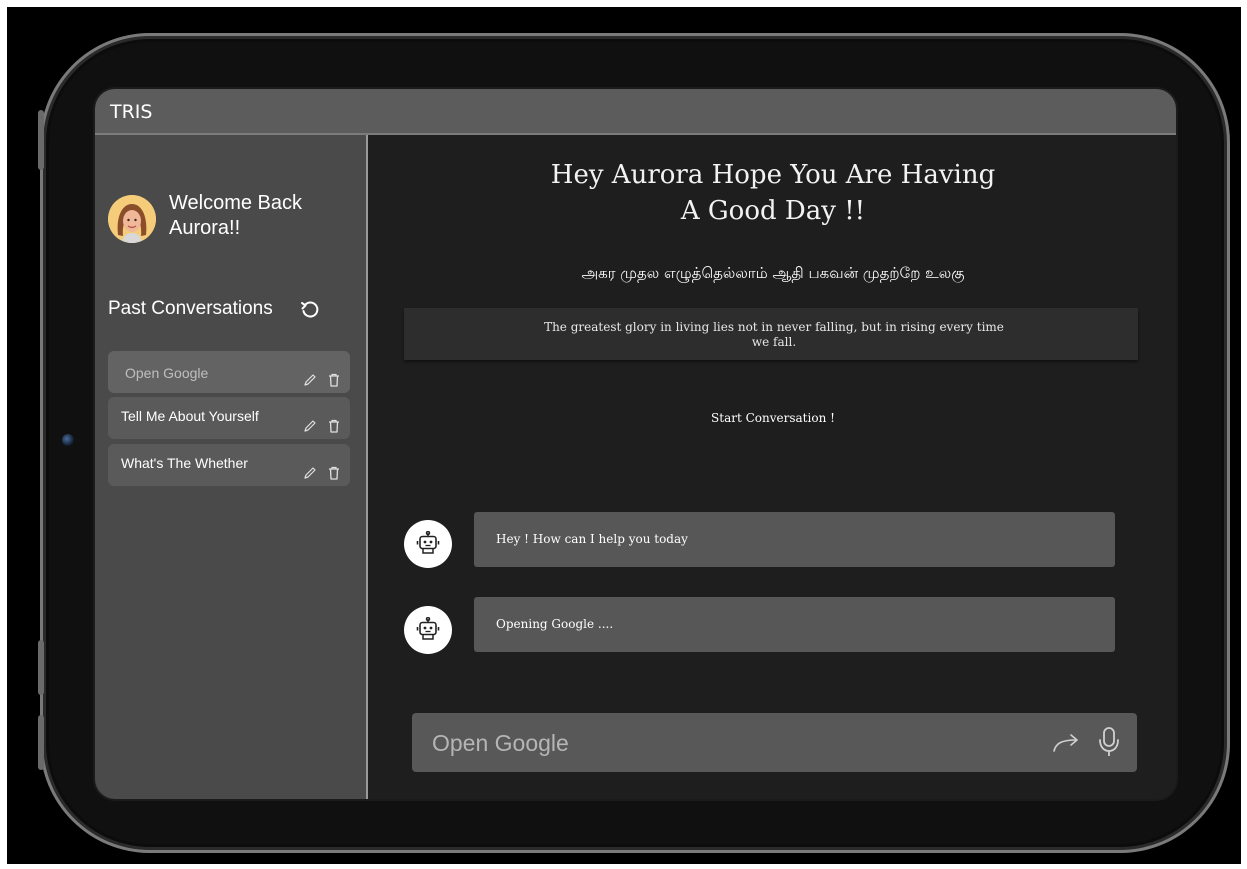 The width and height of the screenshot is (1247, 869). Describe the element at coordinates (635, 112) in the screenshot. I see `top-bar: TRIS` at that location.